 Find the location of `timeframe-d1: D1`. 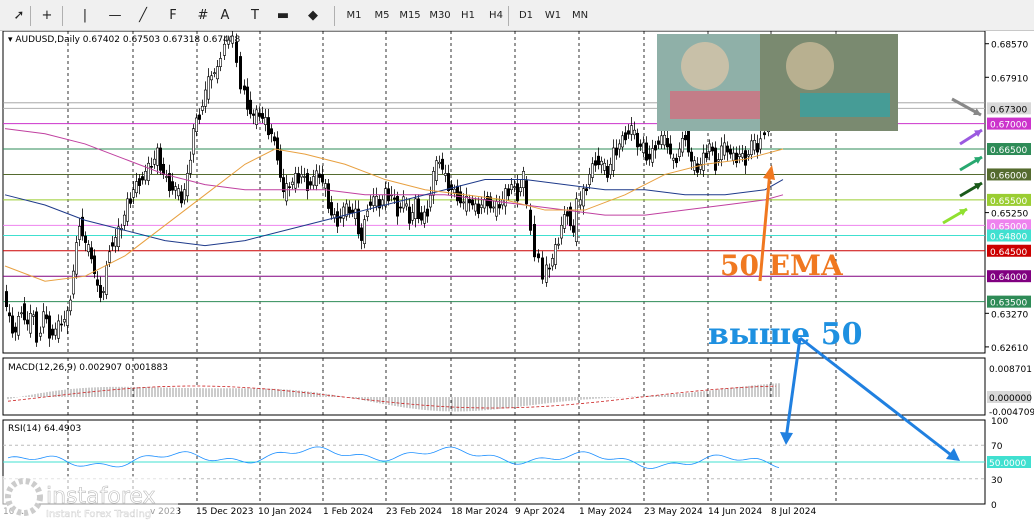

timeframe-d1: D1 is located at coordinates (526, 16).